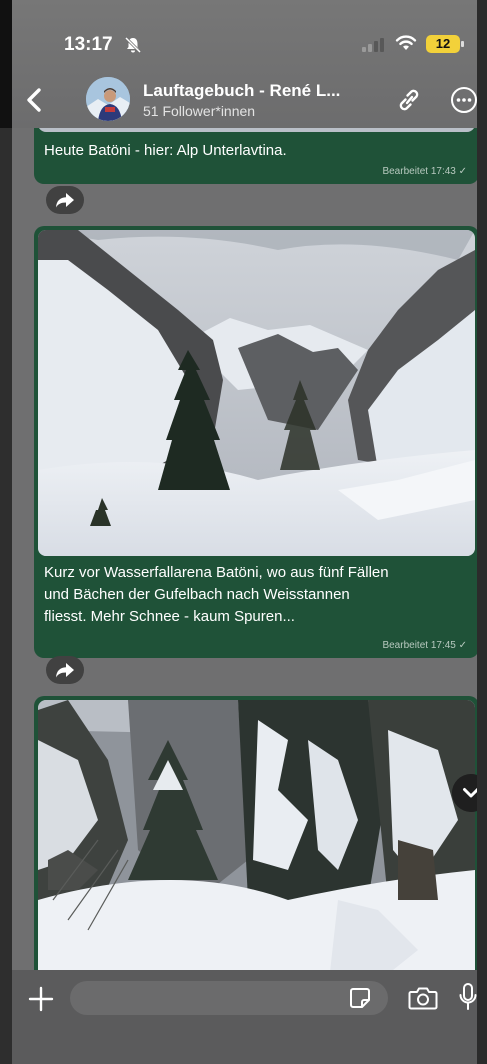  What do you see at coordinates (445, 44) in the screenshot?
I see `battery-indicator: 12` at bounding box center [445, 44].